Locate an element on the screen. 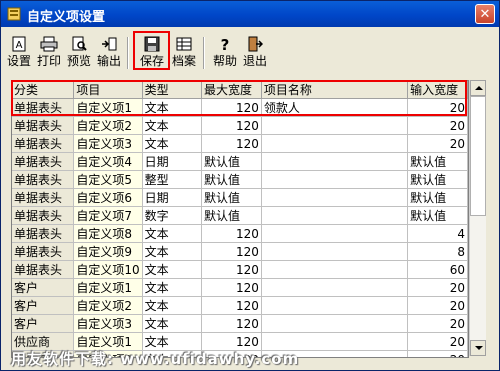  table-row: 单据表头 自定义项10 文本 120 60 is located at coordinates (240, 269).